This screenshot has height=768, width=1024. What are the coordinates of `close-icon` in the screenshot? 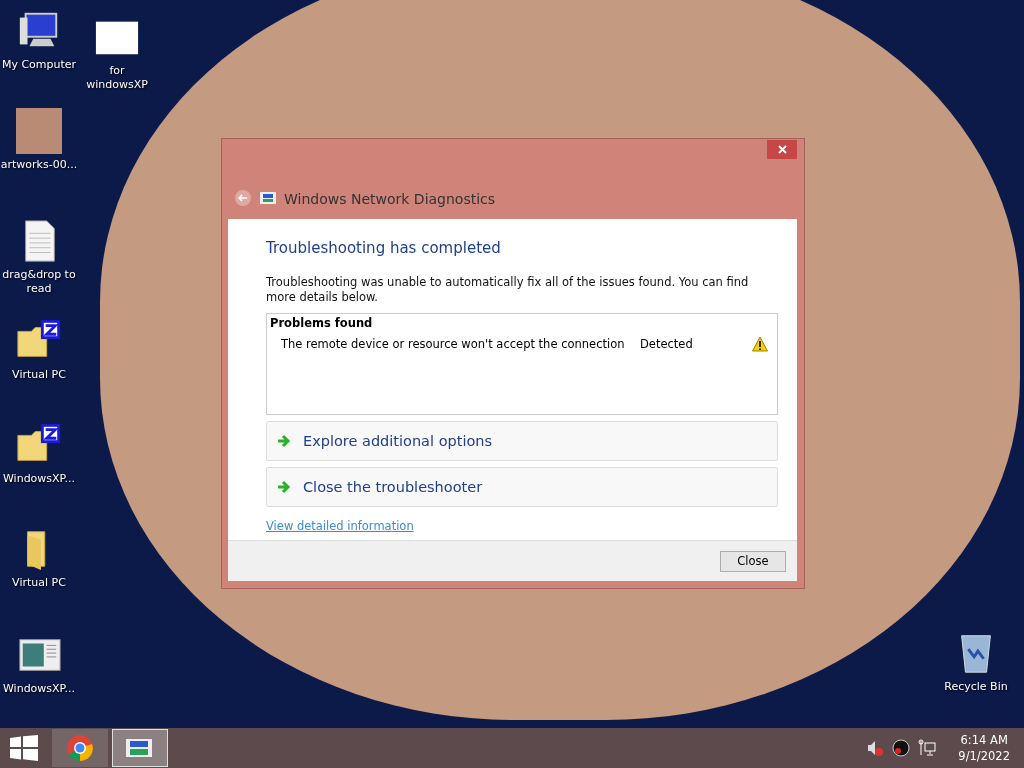 It's located at (782, 149).